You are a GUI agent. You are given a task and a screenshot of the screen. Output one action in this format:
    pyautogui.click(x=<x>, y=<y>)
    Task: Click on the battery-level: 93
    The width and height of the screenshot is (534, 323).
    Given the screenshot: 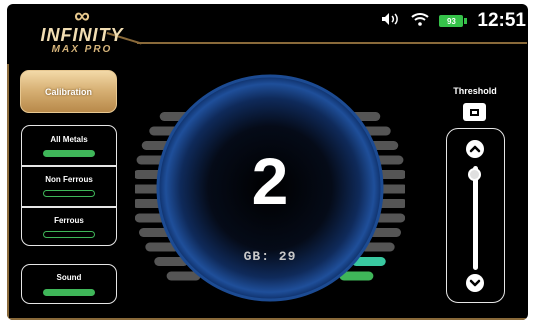 What is the action you would take?
    pyautogui.click(x=451, y=21)
    